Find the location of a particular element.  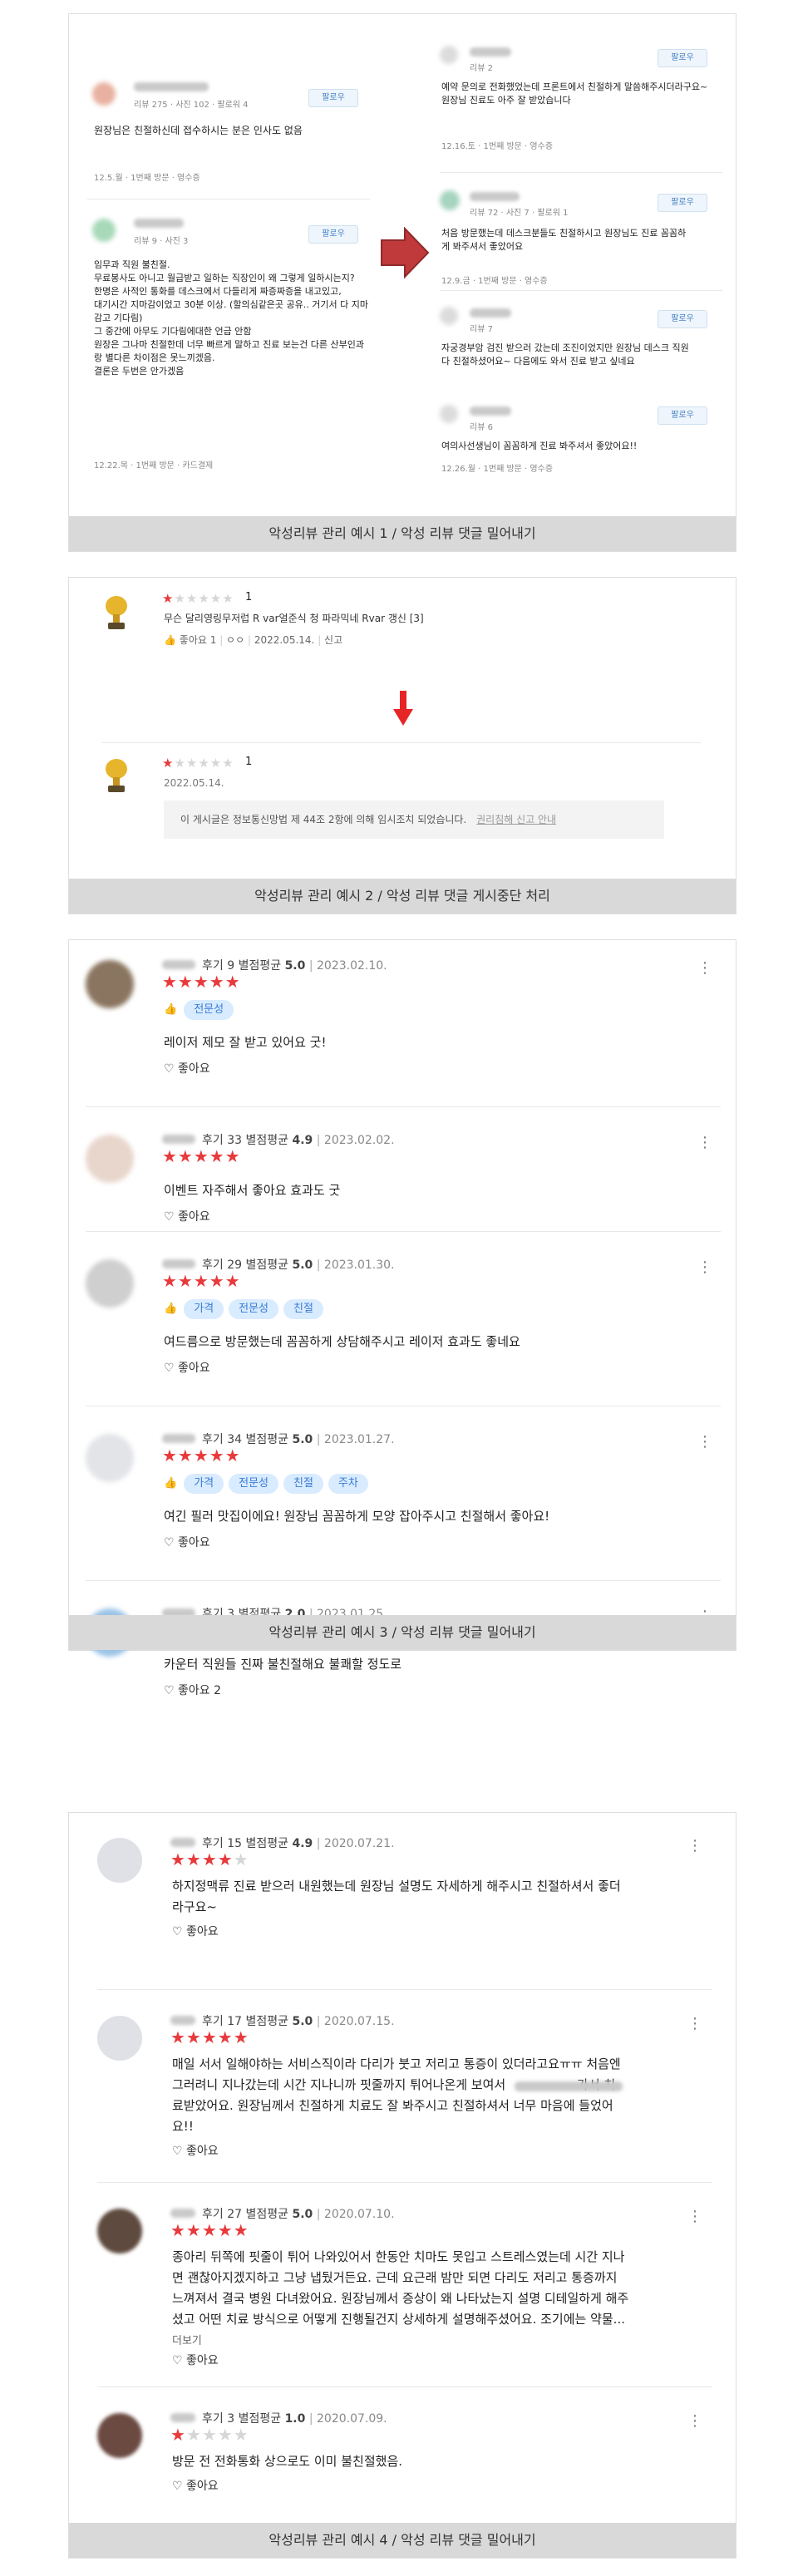

review-text: 방문 전 전화통화 상으로도 이미 불친절했음. is located at coordinates (438, 2461).